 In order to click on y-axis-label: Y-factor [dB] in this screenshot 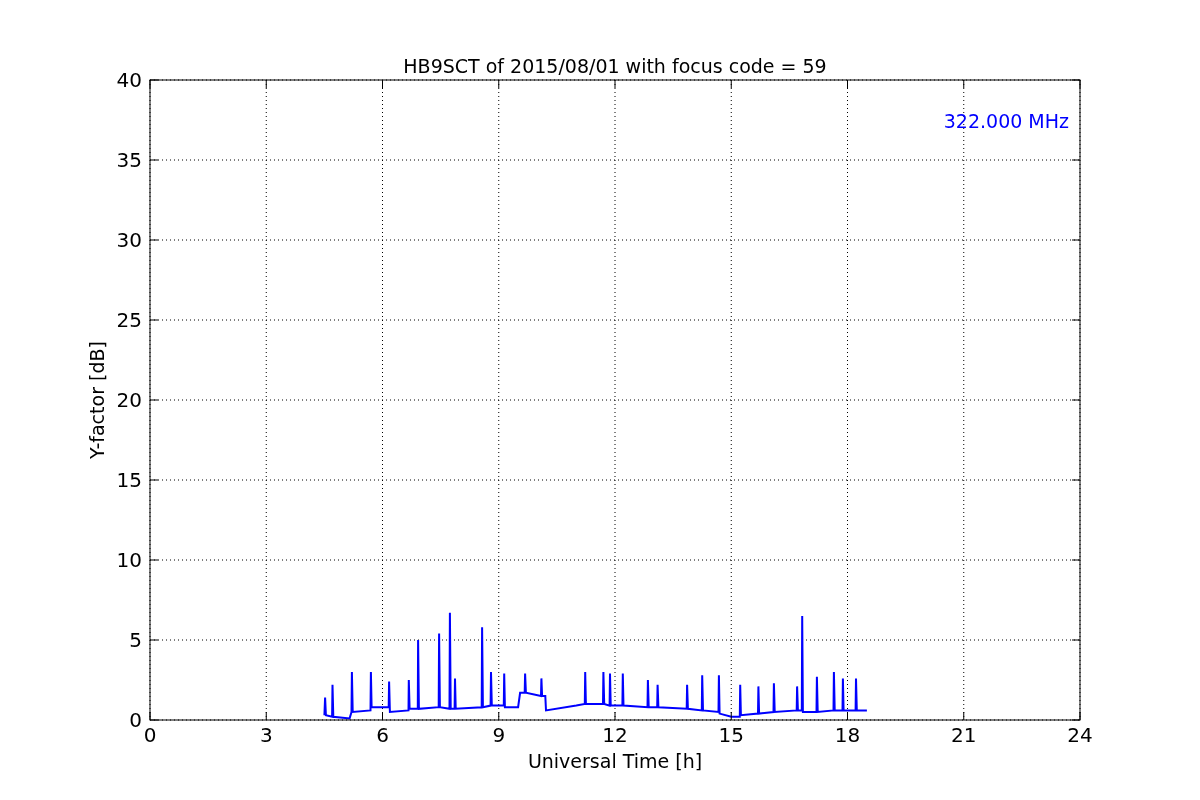, I will do `click(97, 400)`.